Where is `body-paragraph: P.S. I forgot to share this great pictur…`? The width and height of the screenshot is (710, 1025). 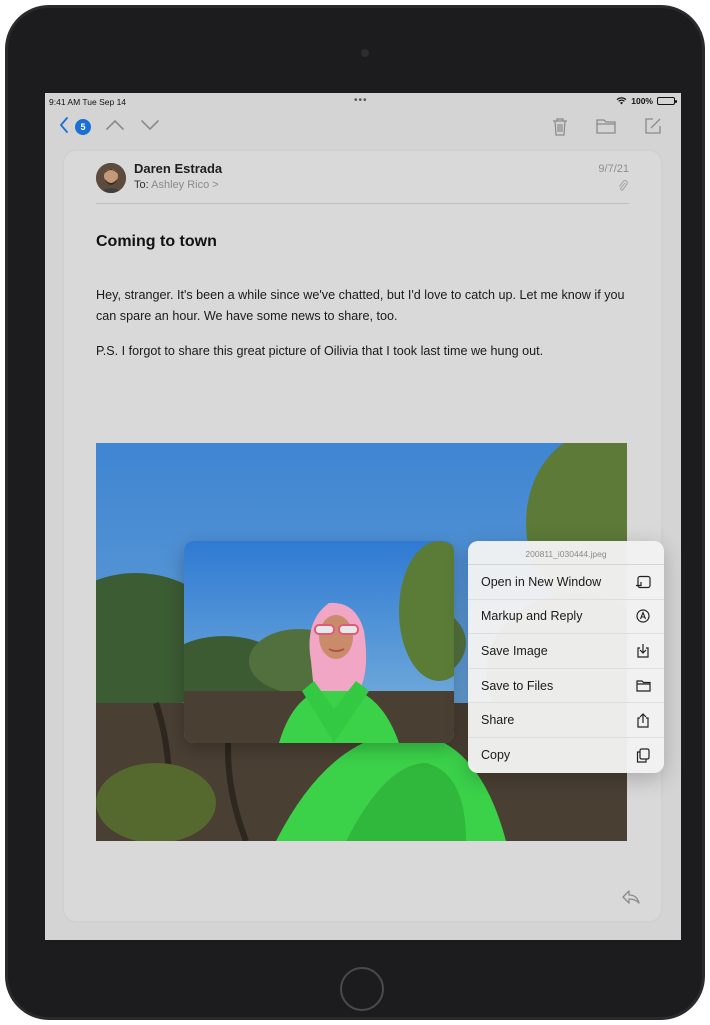 body-paragraph: P.S. I forgot to share this great pictur… is located at coordinates (320, 351).